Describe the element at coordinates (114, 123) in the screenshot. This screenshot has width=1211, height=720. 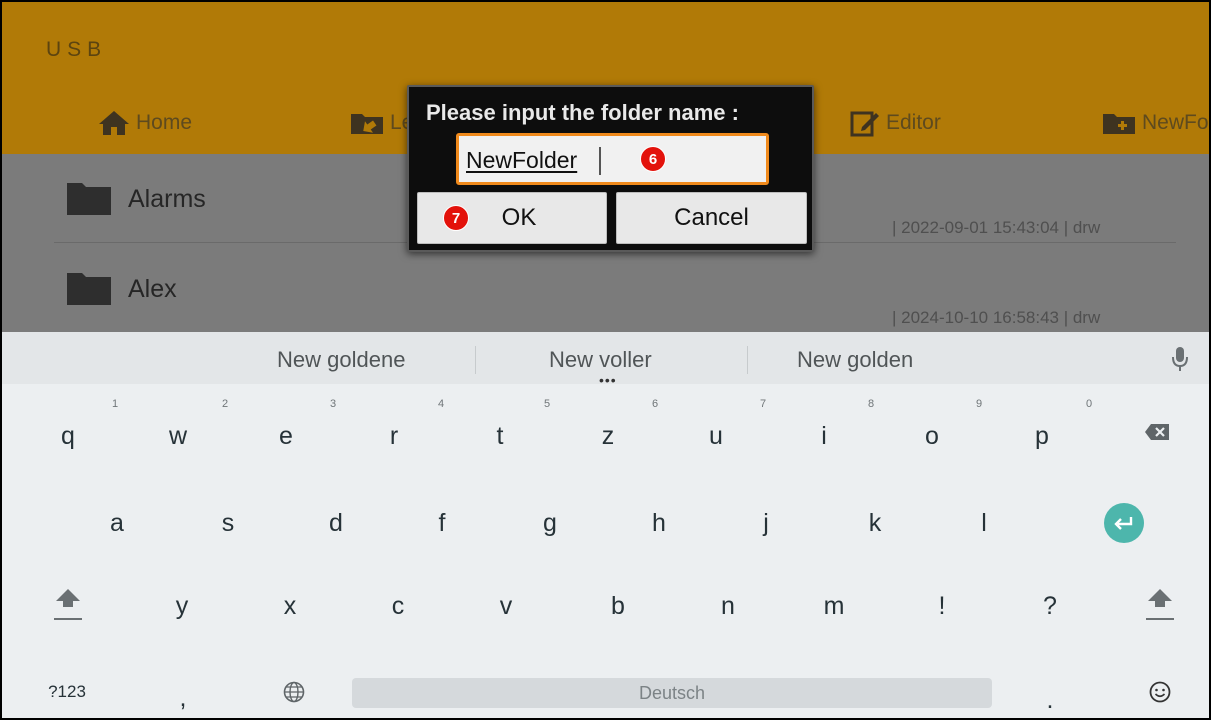
I see `home-icon` at that location.